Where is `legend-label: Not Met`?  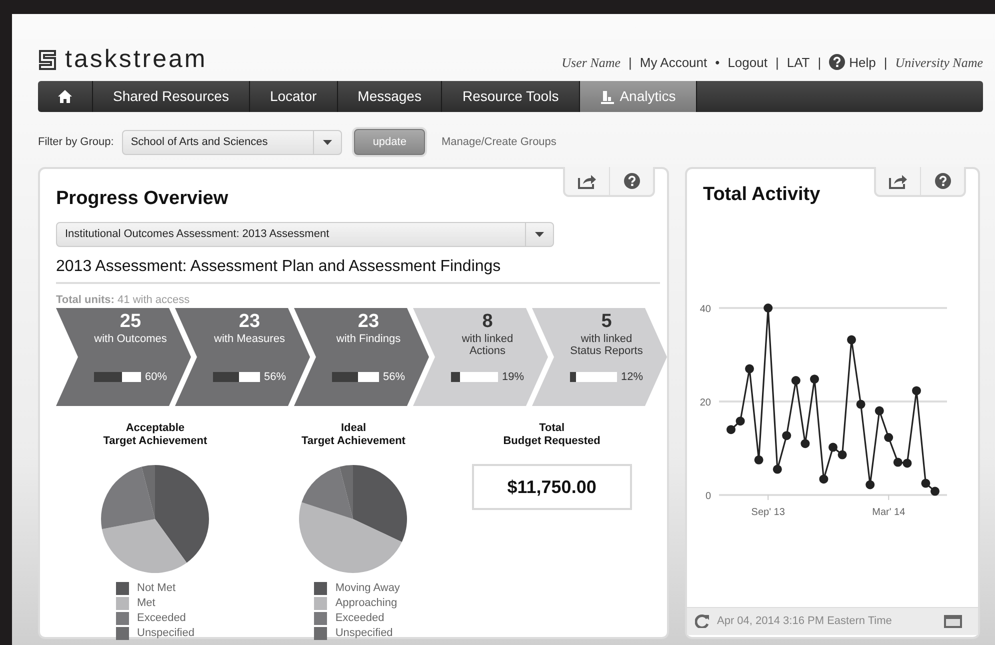
legend-label: Not Met is located at coordinates (156, 589).